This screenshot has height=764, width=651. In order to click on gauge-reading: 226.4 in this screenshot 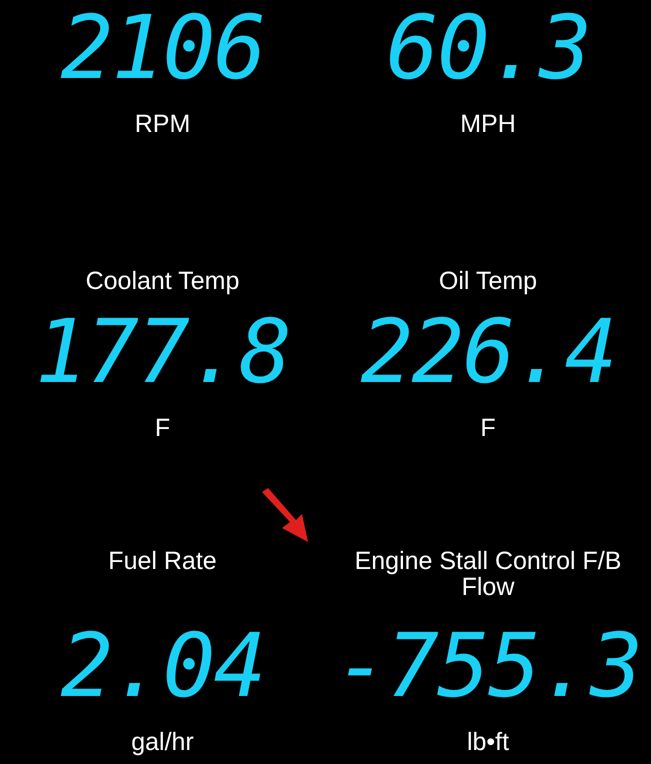, I will do `click(488, 352)`.